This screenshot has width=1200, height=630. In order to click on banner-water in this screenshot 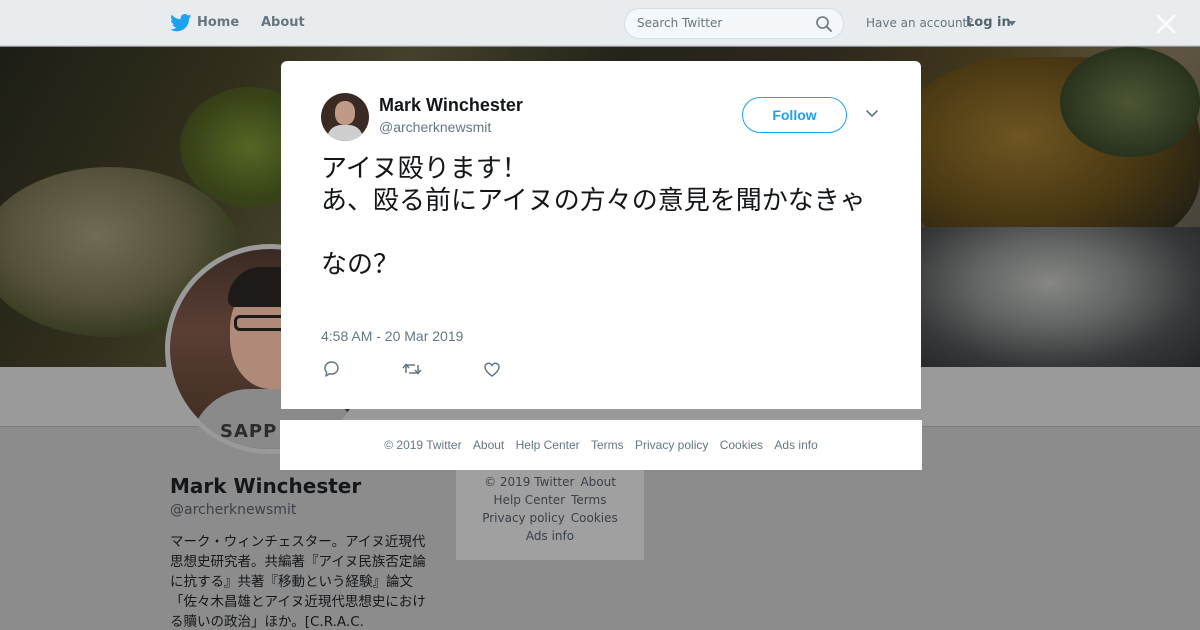, I will do `click(1050, 297)`.